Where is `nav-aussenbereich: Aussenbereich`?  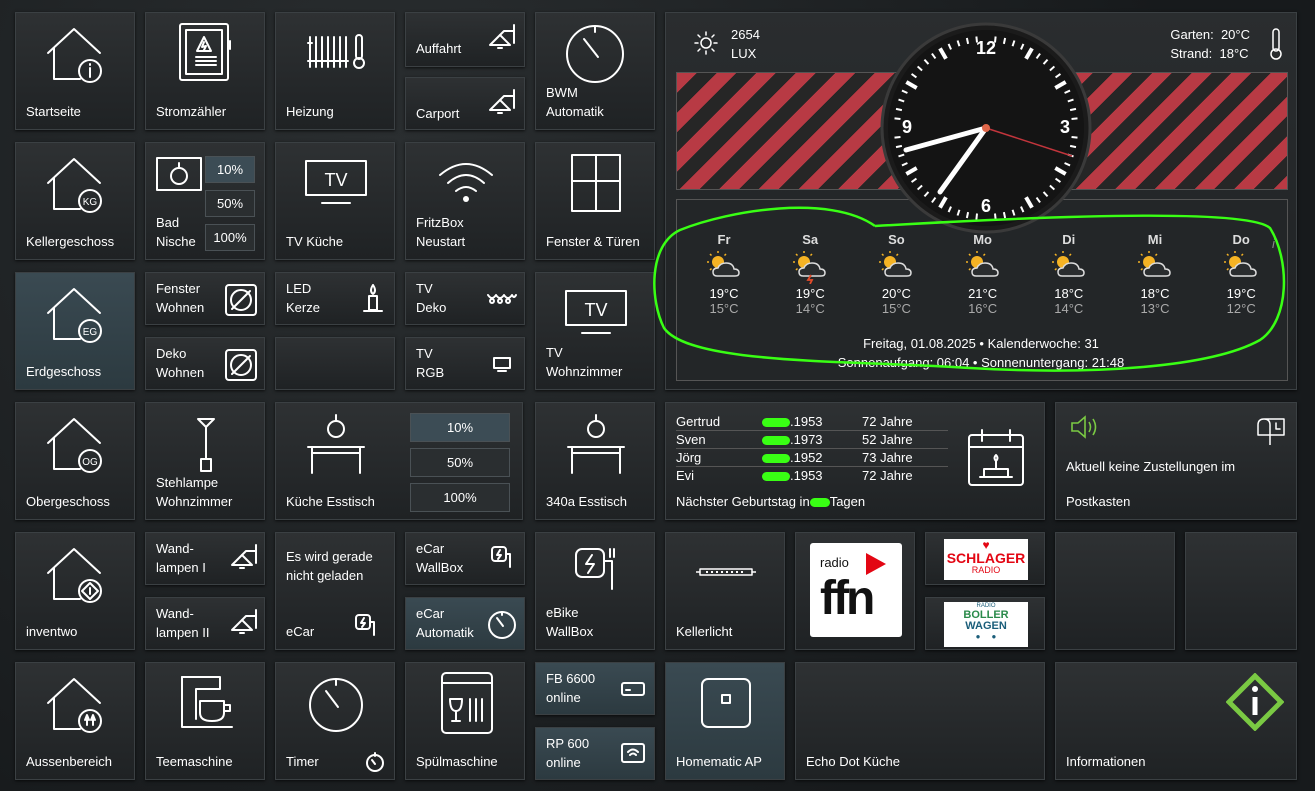 nav-aussenbereich: Aussenbereich is located at coordinates (75, 721).